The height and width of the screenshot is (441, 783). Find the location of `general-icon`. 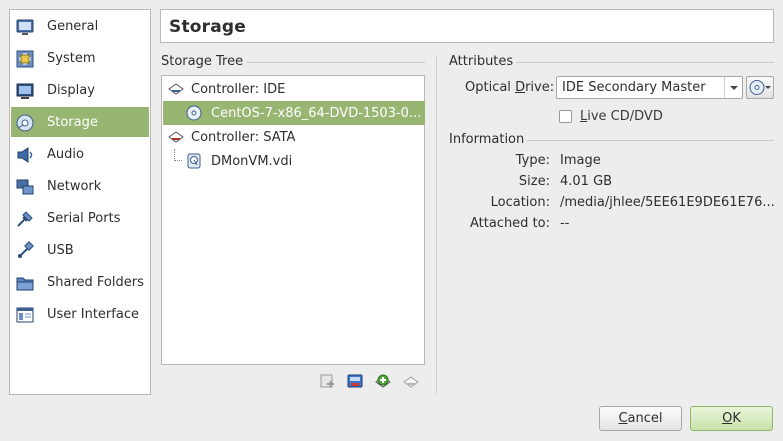

general-icon is located at coordinates (25, 27).